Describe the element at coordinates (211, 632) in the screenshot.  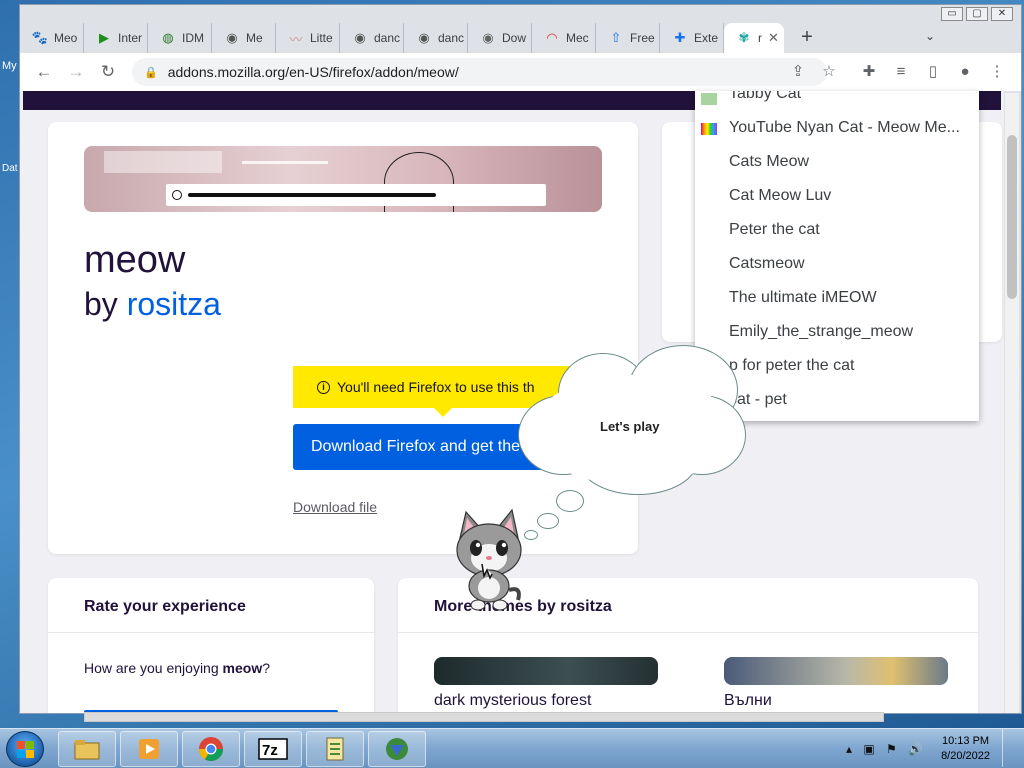
I see `divider` at that location.